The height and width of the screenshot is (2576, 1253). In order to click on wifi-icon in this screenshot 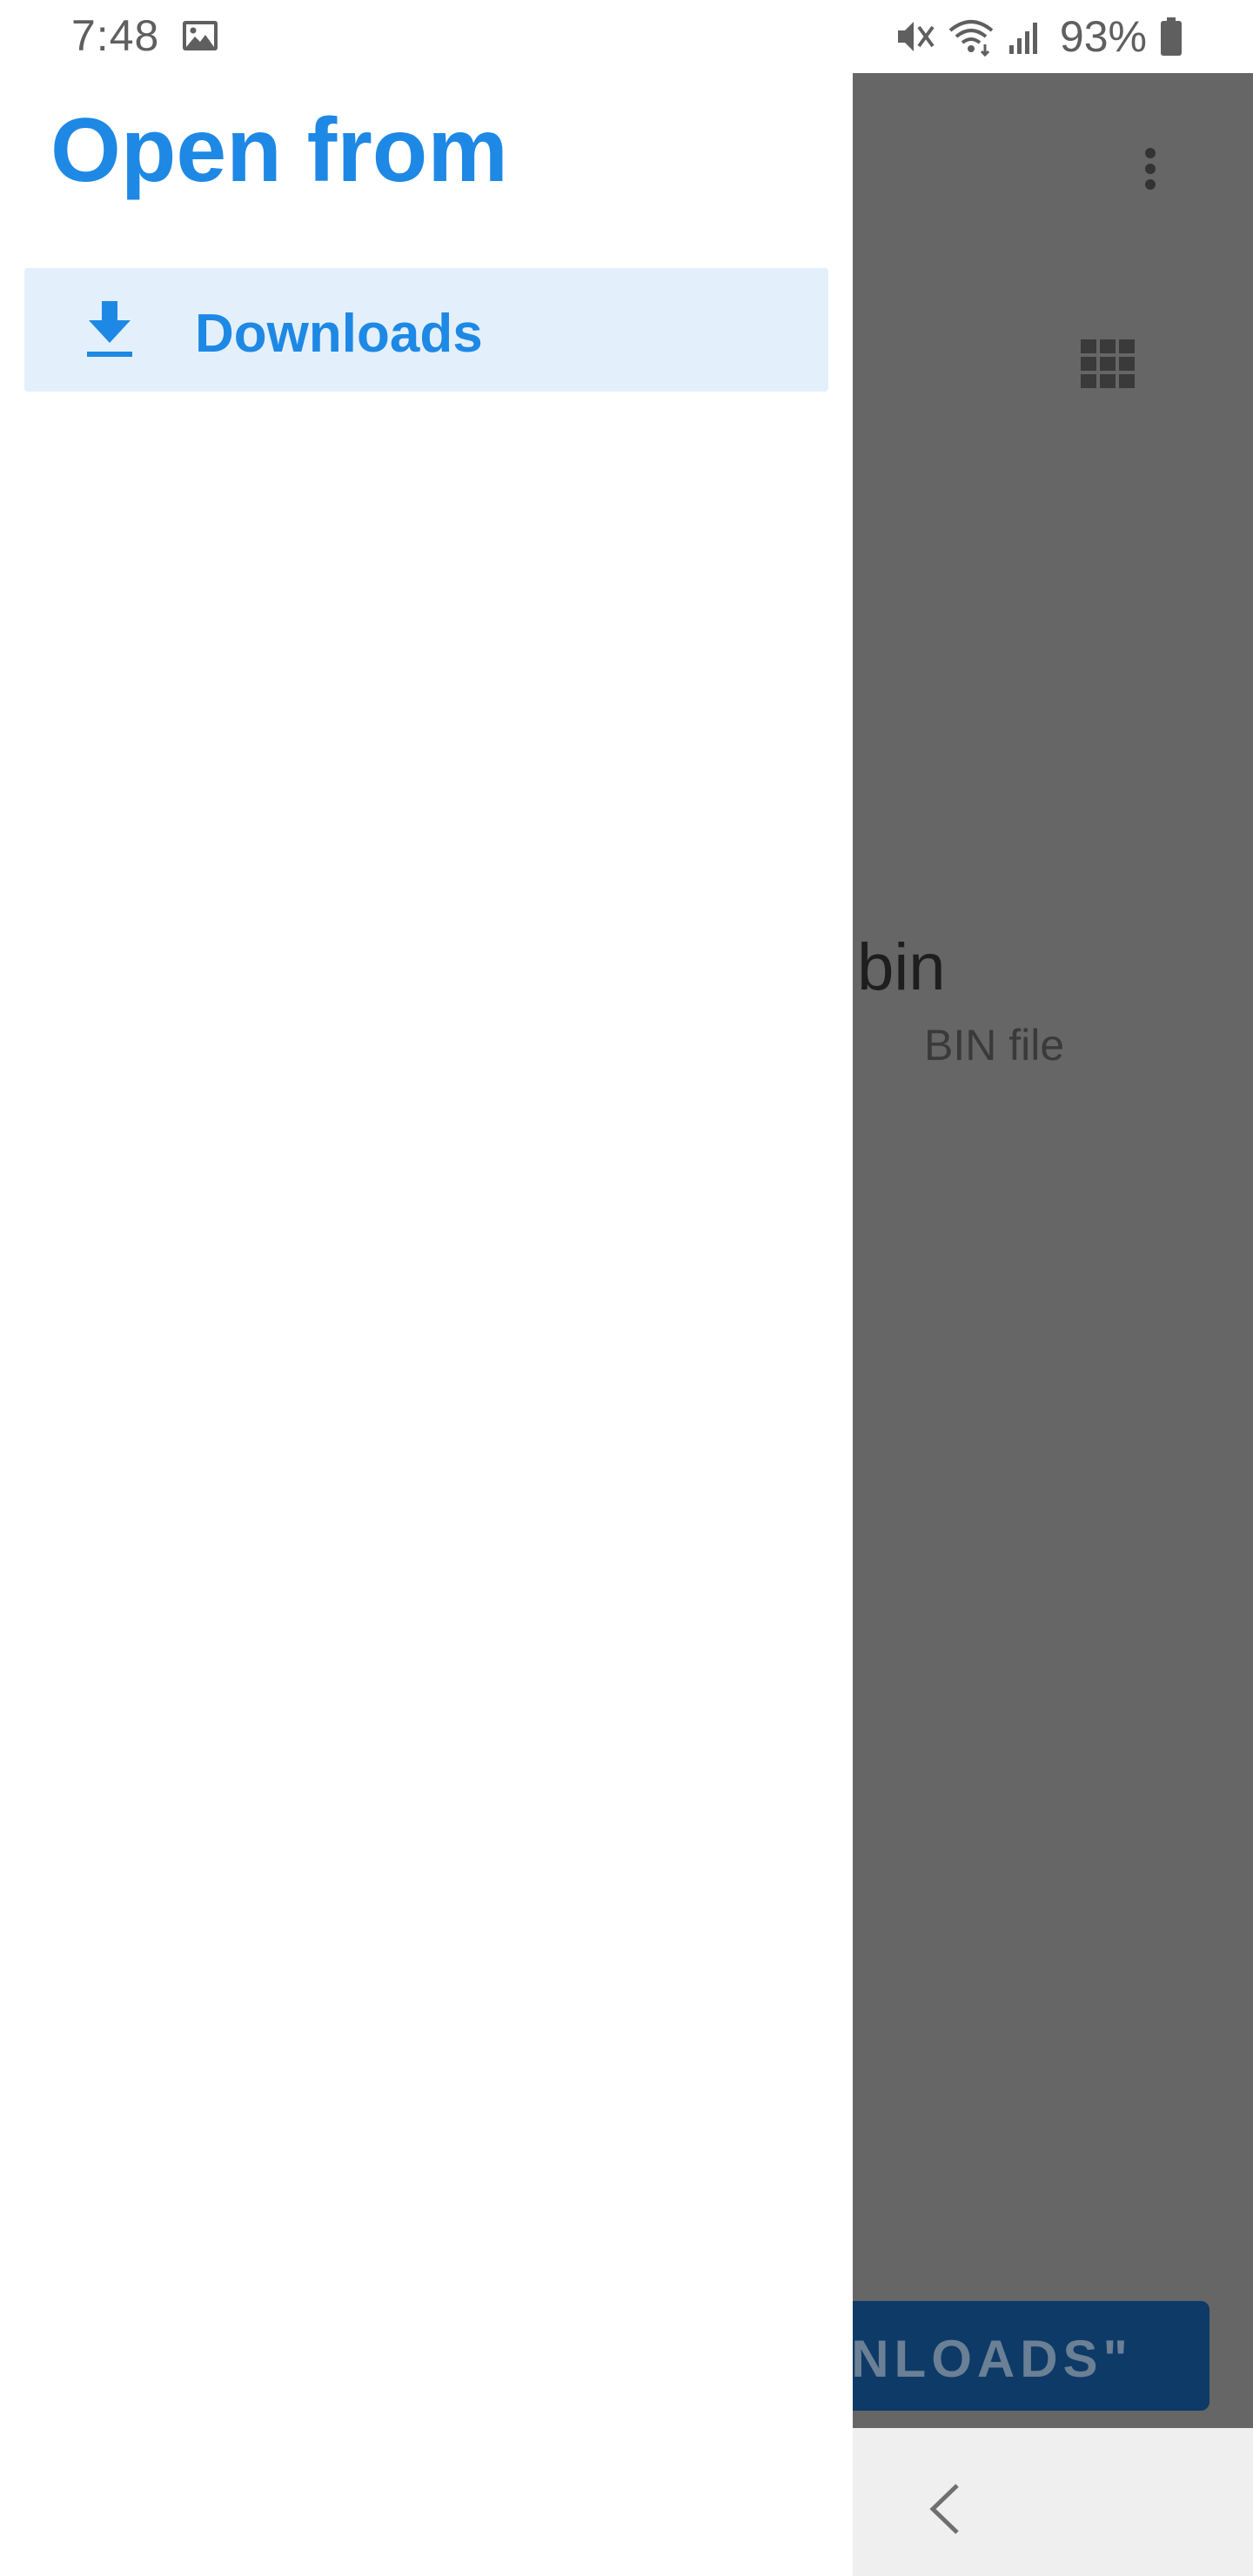, I will do `click(971, 37)`.